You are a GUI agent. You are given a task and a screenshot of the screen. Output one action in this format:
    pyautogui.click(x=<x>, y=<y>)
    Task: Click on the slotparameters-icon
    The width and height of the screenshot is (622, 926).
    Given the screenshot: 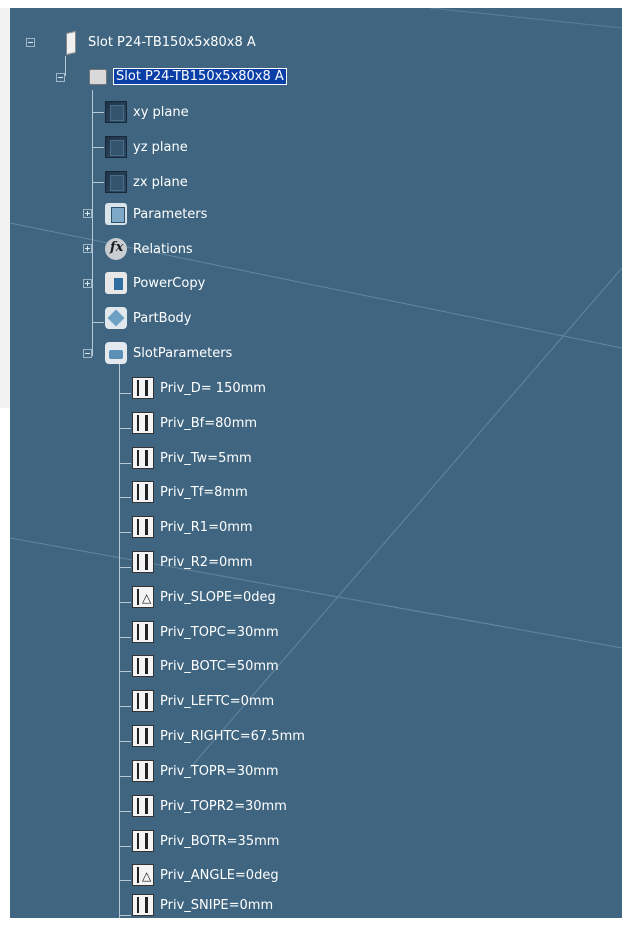 What is the action you would take?
    pyautogui.click(x=116, y=353)
    